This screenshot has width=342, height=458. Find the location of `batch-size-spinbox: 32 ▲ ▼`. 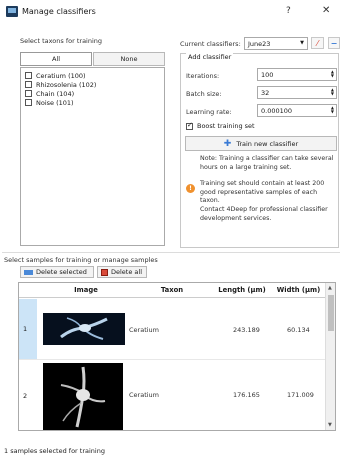

batch-size-spinbox: 32 ▲ ▼ is located at coordinates (297, 92).